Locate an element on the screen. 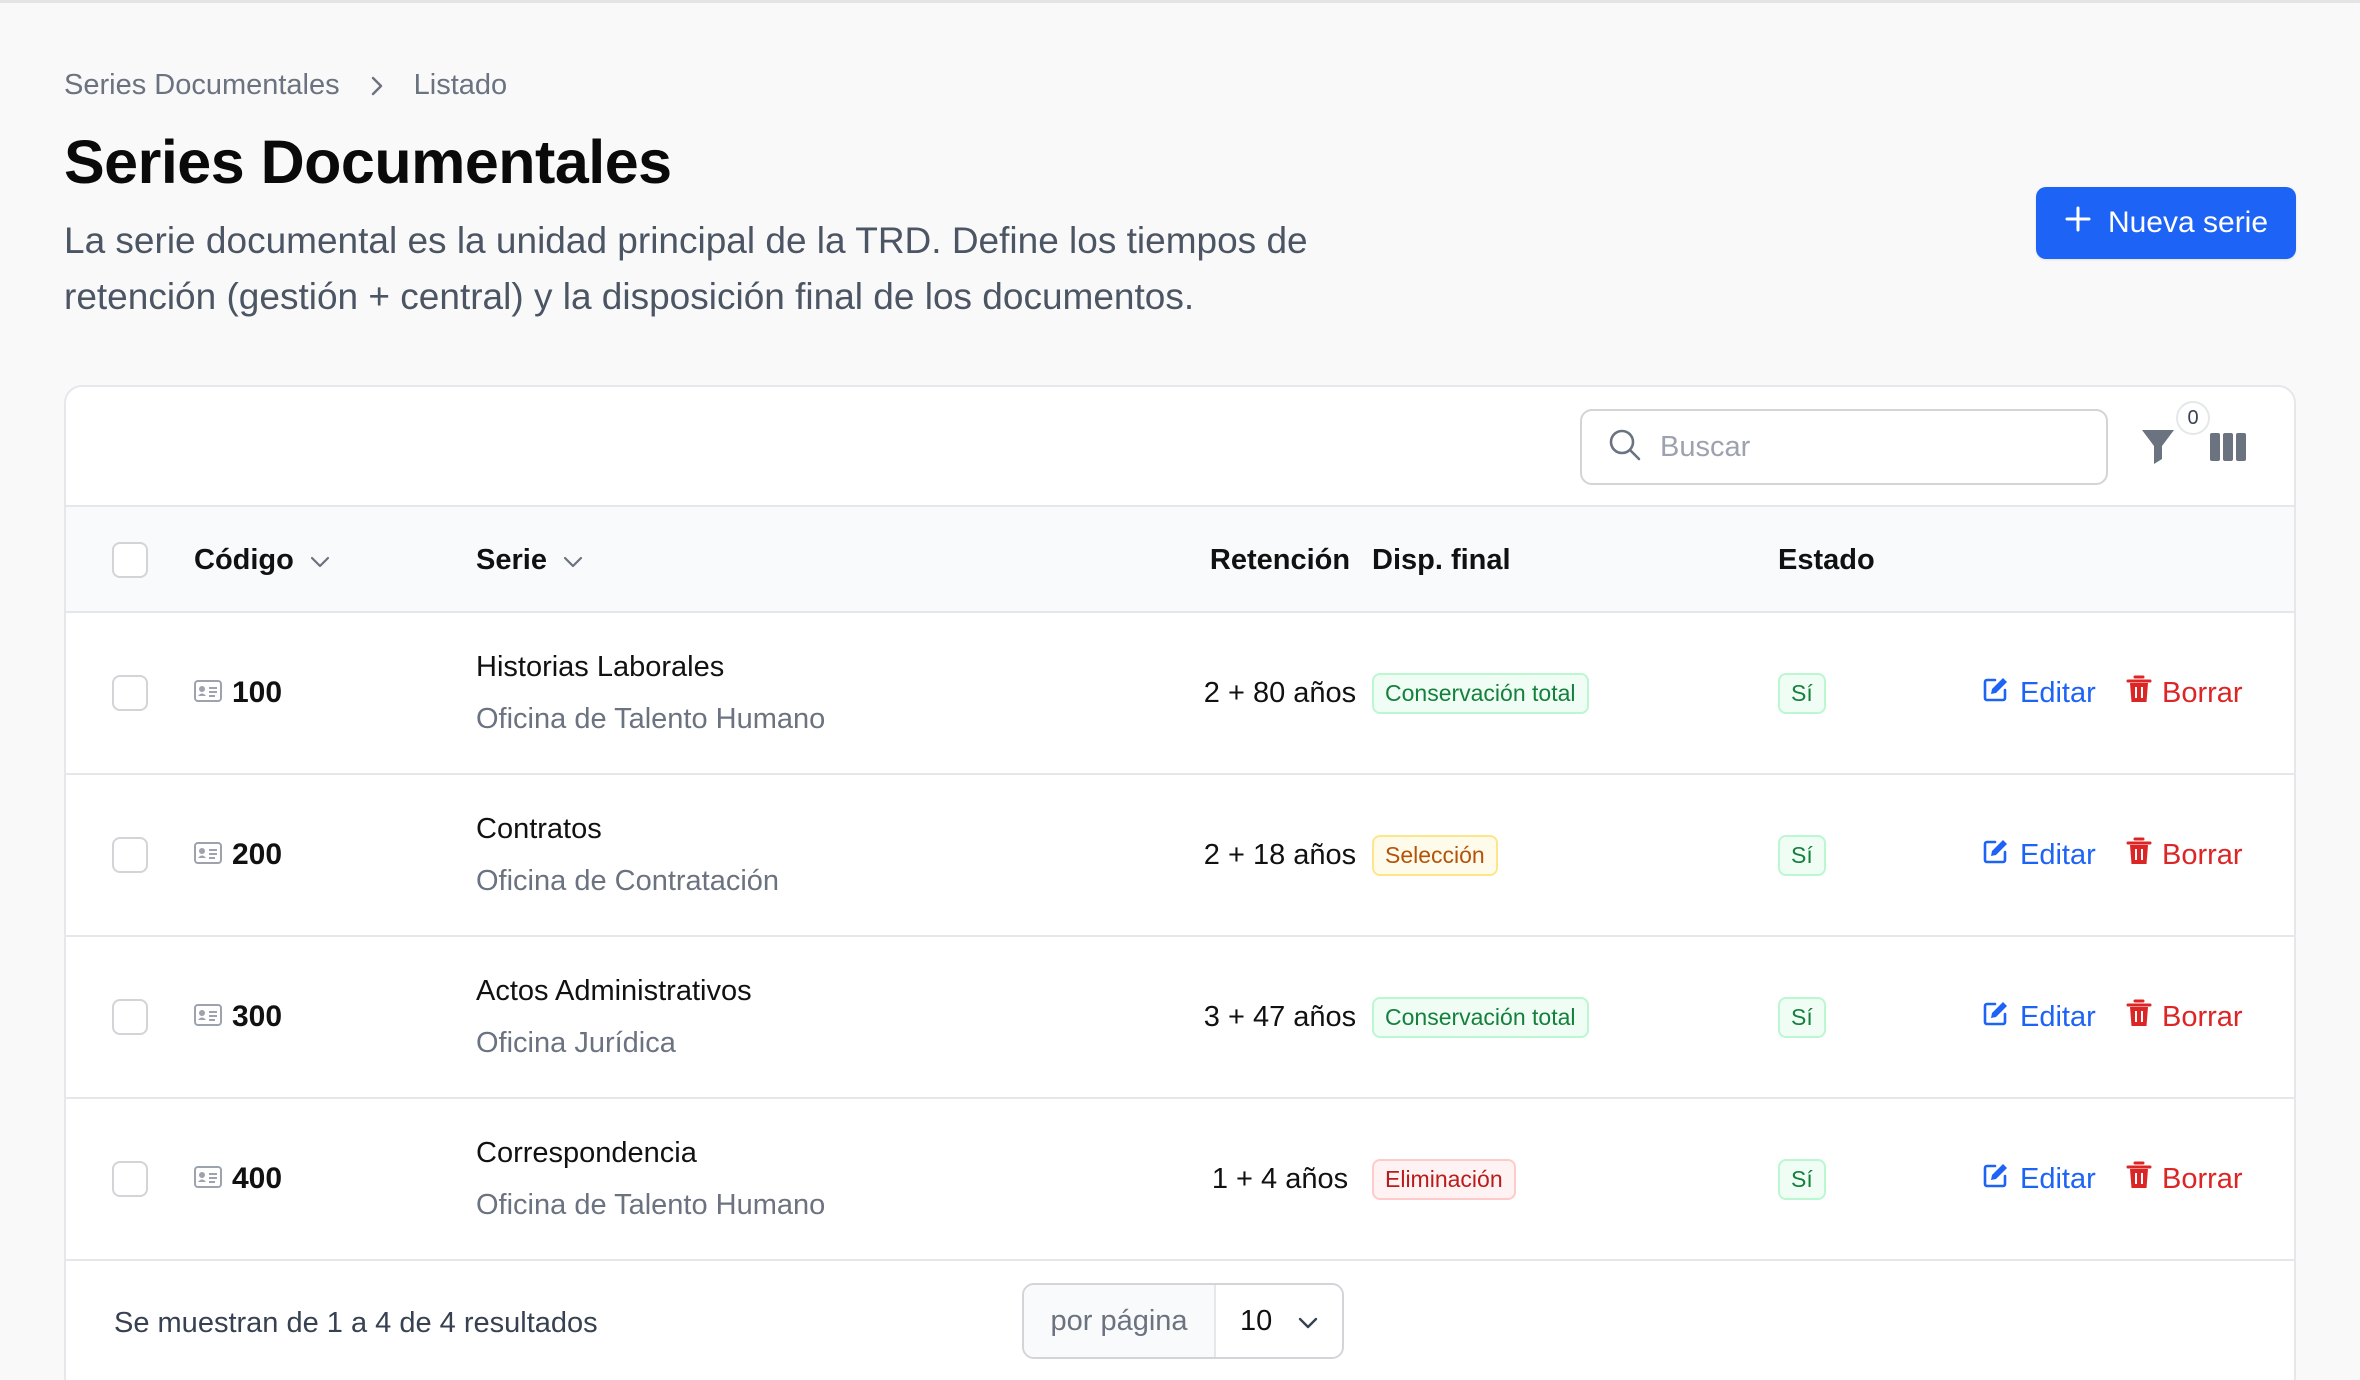 The image size is (2360, 1380). select-all-checkbox is located at coordinates (130, 560).